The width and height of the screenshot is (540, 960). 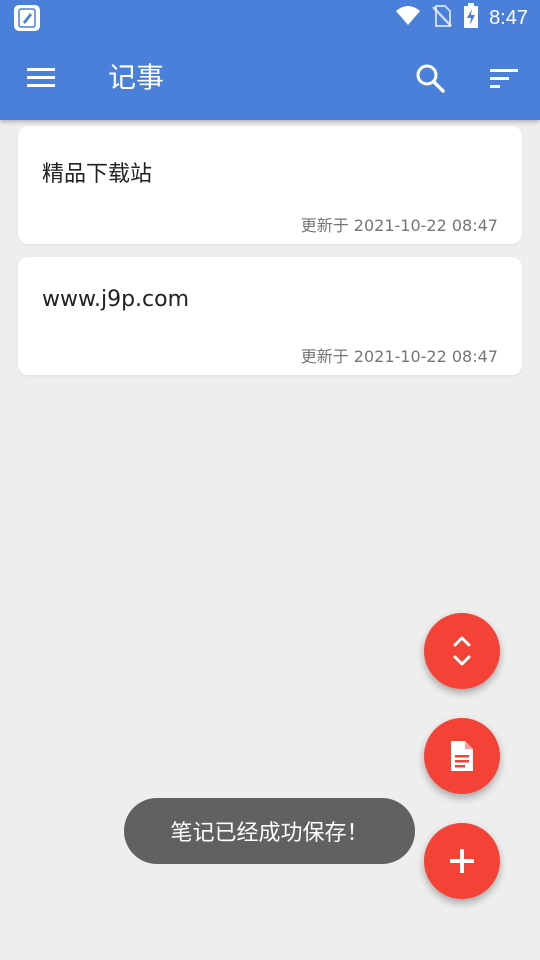 I want to click on menu-icon, so click(x=41, y=77).